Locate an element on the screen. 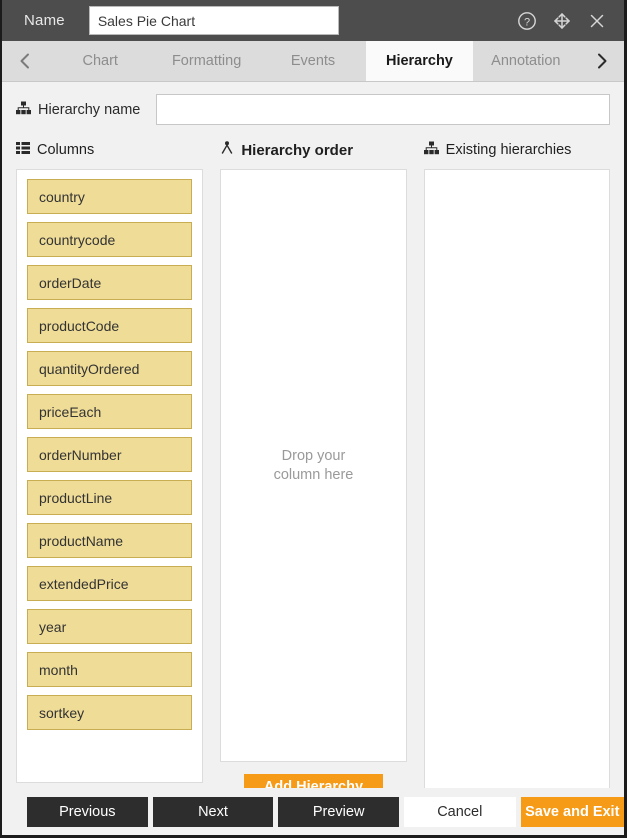  tab-chart: Chart is located at coordinates (100, 61).